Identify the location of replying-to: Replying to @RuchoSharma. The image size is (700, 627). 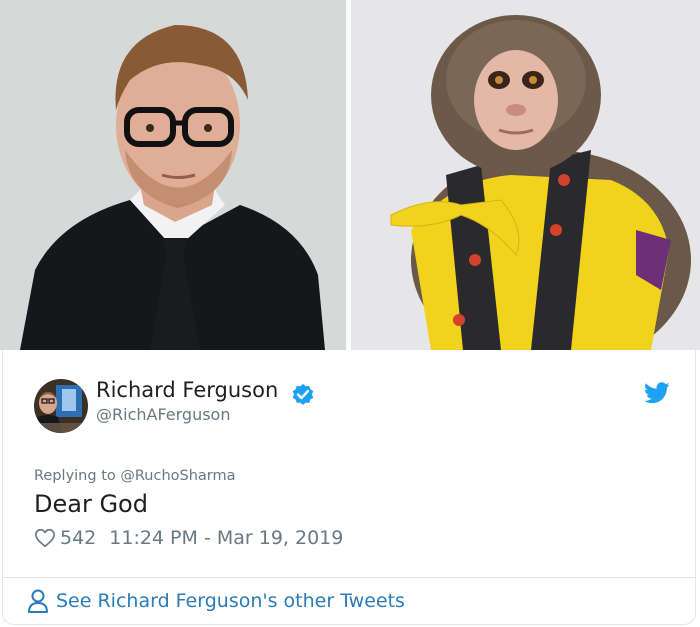
(135, 476).